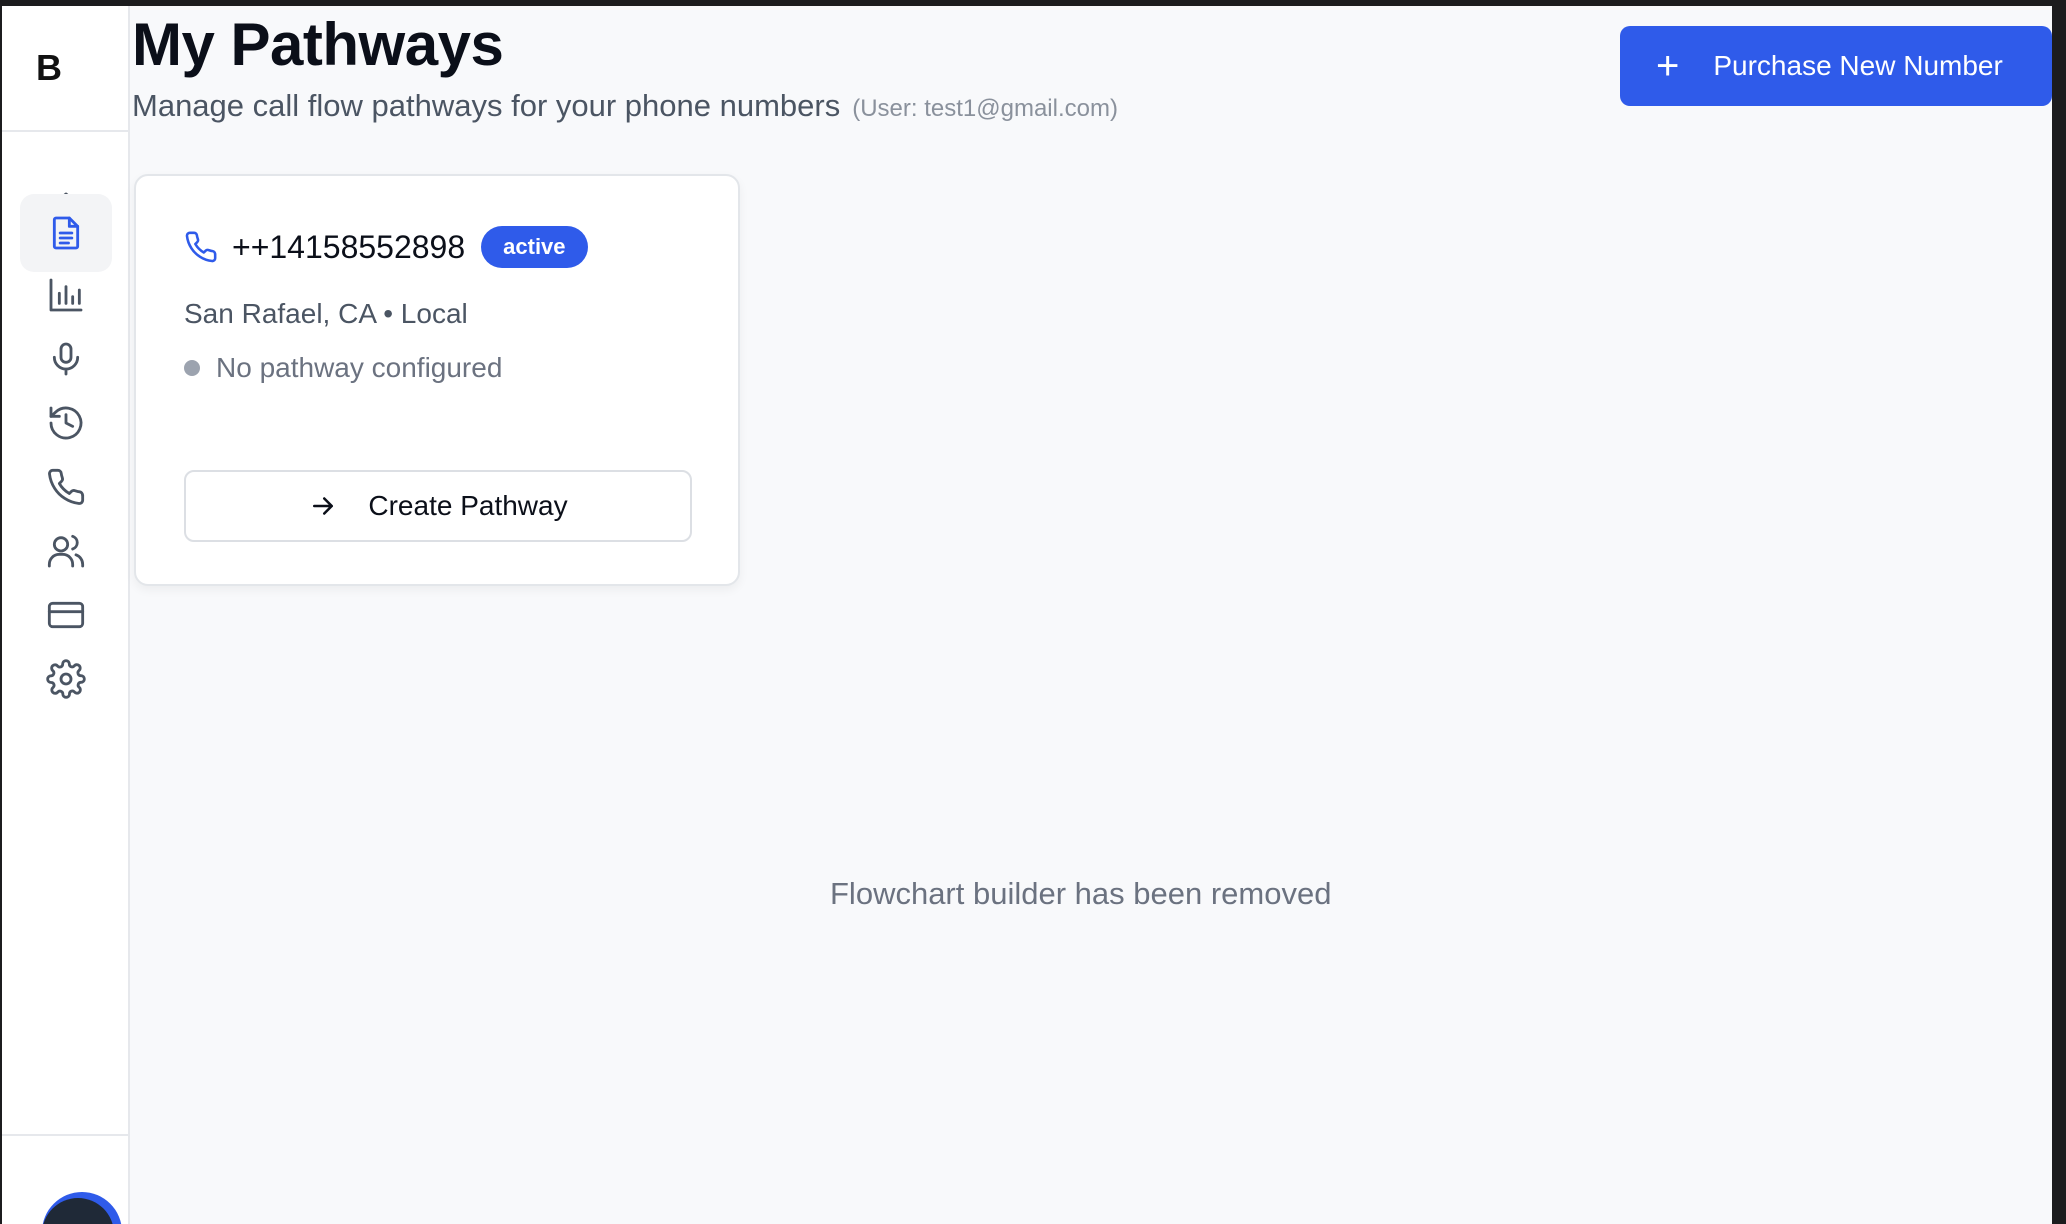  Describe the element at coordinates (66, 423) in the screenshot. I see `history-icon` at that location.